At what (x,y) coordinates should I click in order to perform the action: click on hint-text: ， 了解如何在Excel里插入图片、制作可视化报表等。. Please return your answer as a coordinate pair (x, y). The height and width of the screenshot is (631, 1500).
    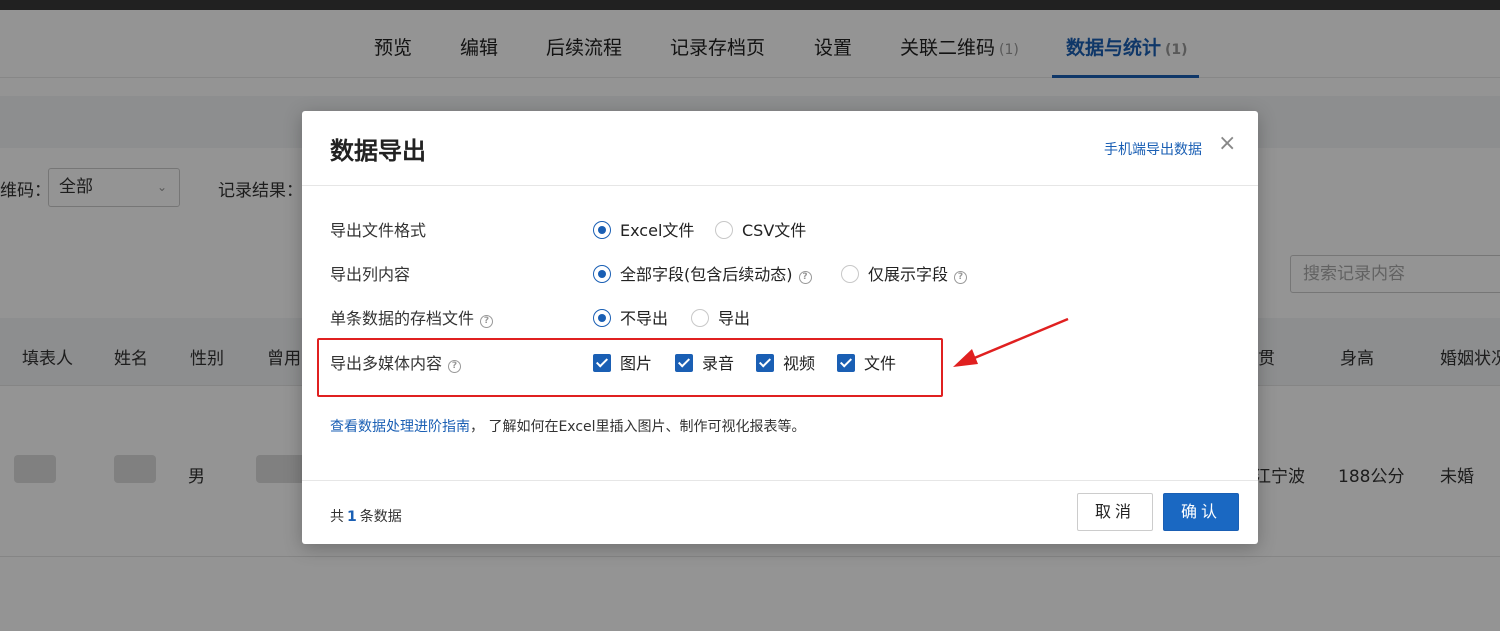
    Looking at the image, I should click on (638, 427).